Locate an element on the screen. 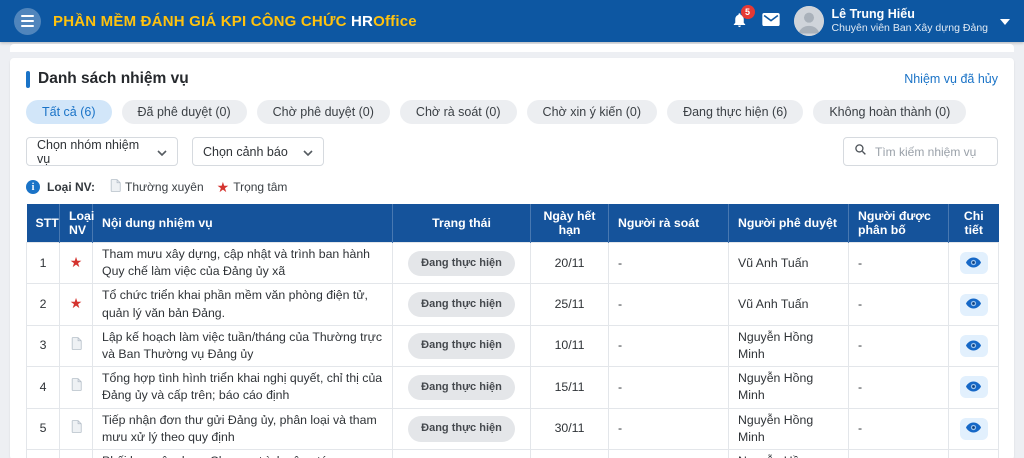 This screenshot has height=458, width=1024. page-title: Danh sách nhiệm vụ is located at coordinates (113, 78).